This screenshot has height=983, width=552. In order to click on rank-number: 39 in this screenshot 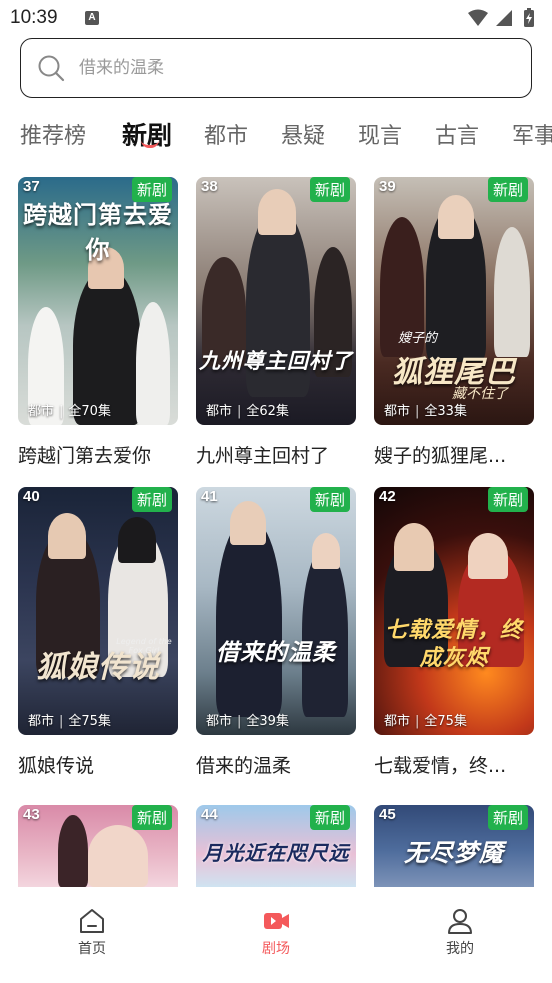, I will do `click(387, 186)`.